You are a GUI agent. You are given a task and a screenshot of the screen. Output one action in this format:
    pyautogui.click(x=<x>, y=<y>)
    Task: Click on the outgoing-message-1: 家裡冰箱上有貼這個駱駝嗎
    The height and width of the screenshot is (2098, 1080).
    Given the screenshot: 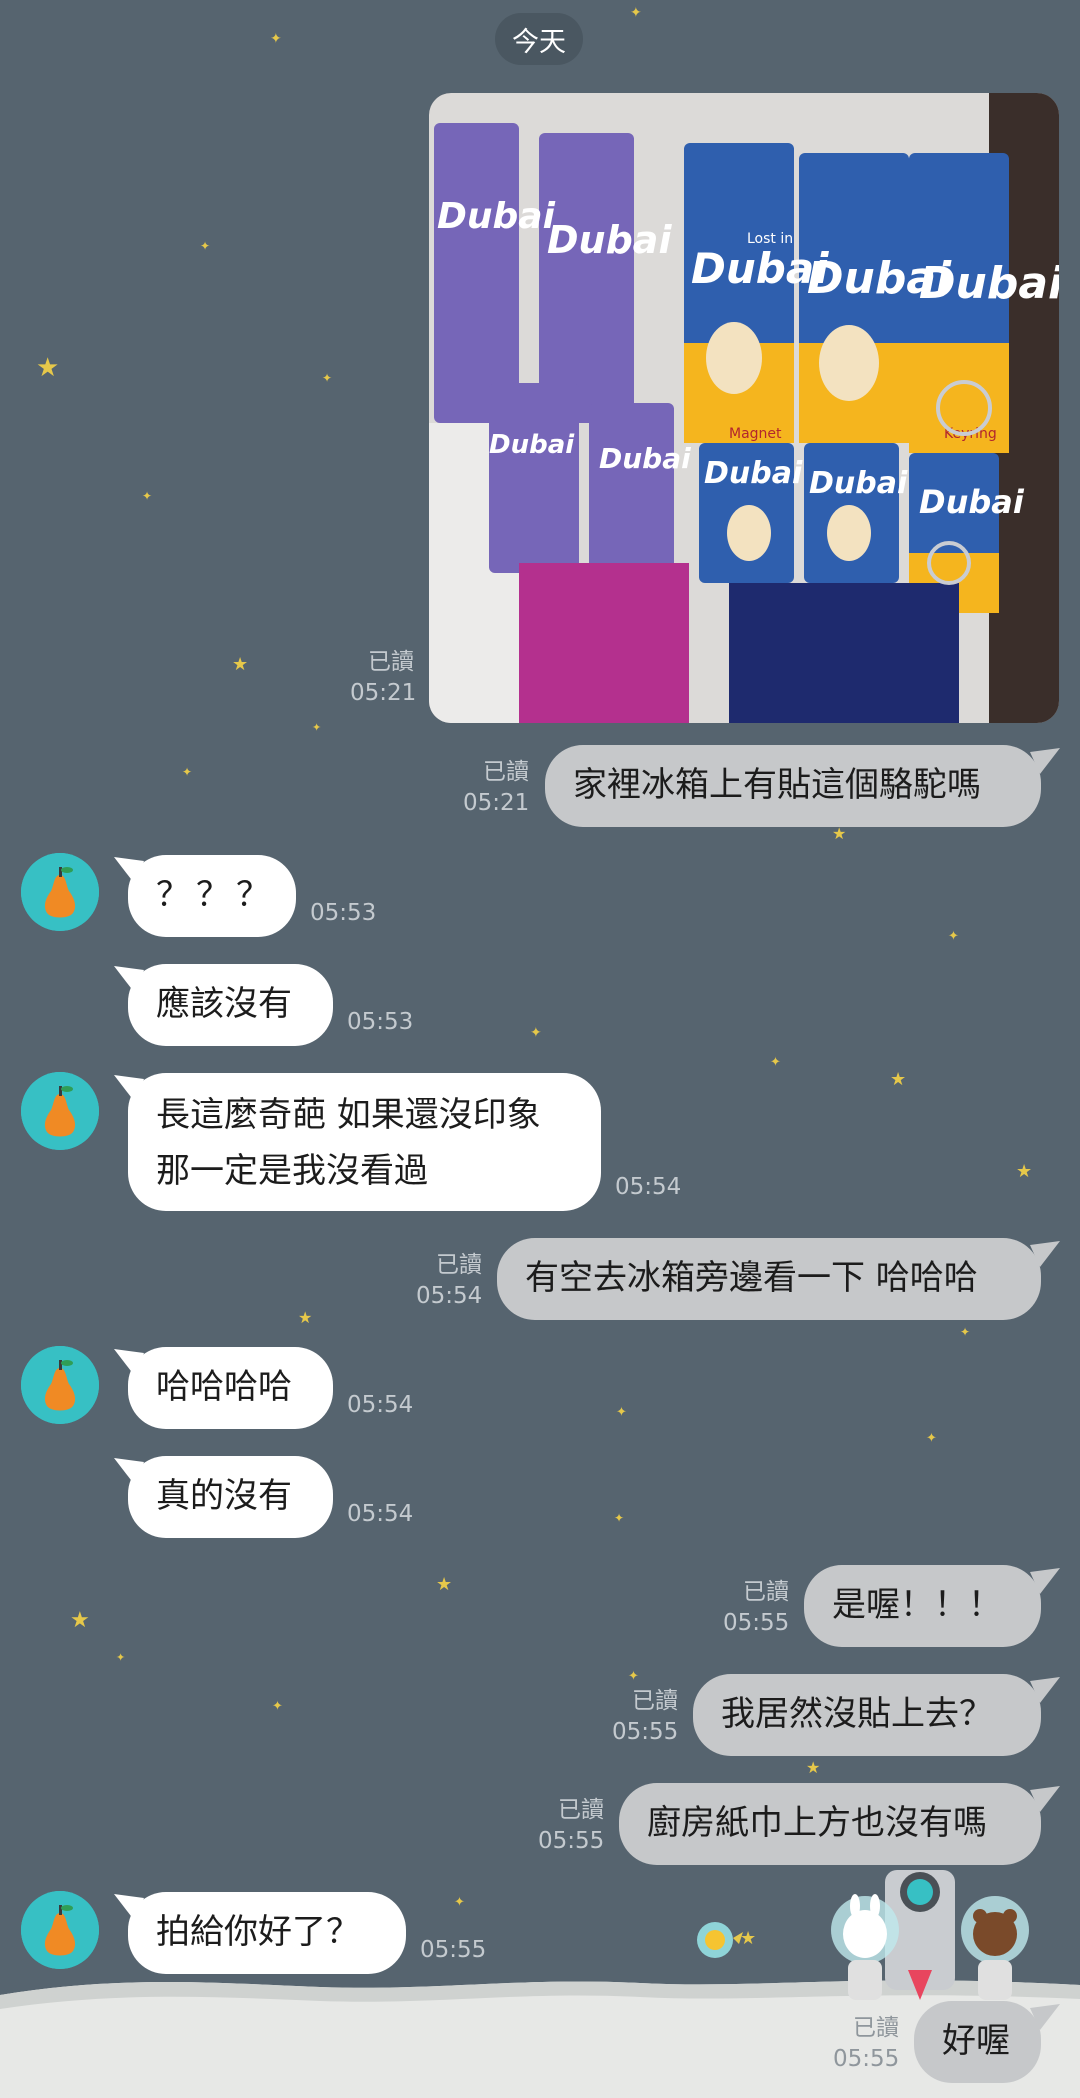 What is the action you would take?
    pyautogui.click(x=793, y=786)
    